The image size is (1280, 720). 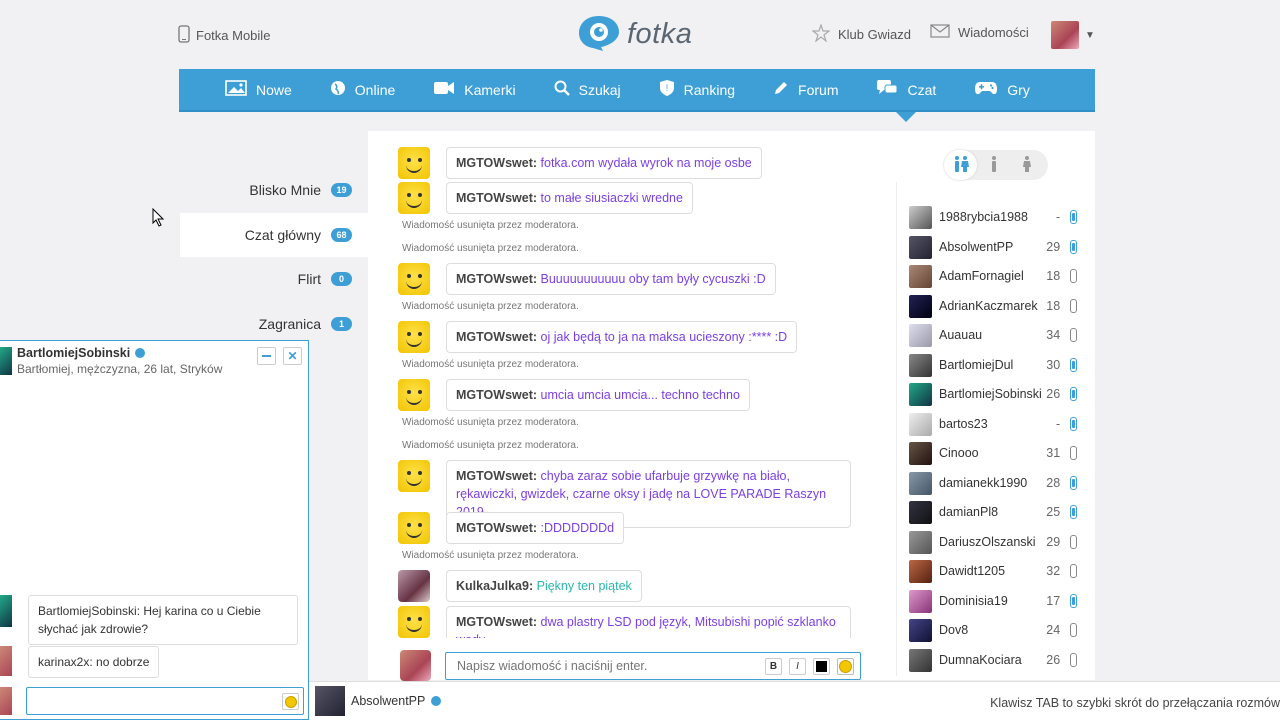 I want to click on user-name: Dominisia19, so click(x=973, y=601).